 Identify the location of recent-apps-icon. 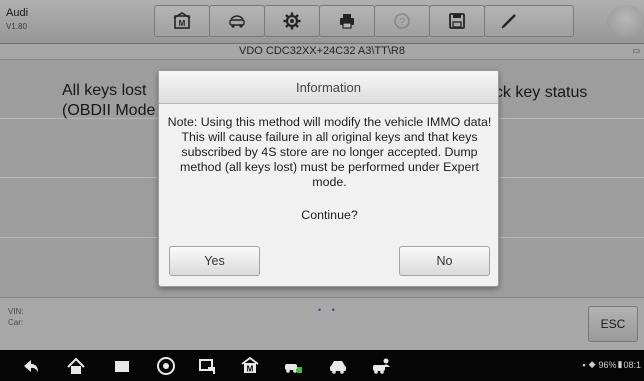
(122, 366).